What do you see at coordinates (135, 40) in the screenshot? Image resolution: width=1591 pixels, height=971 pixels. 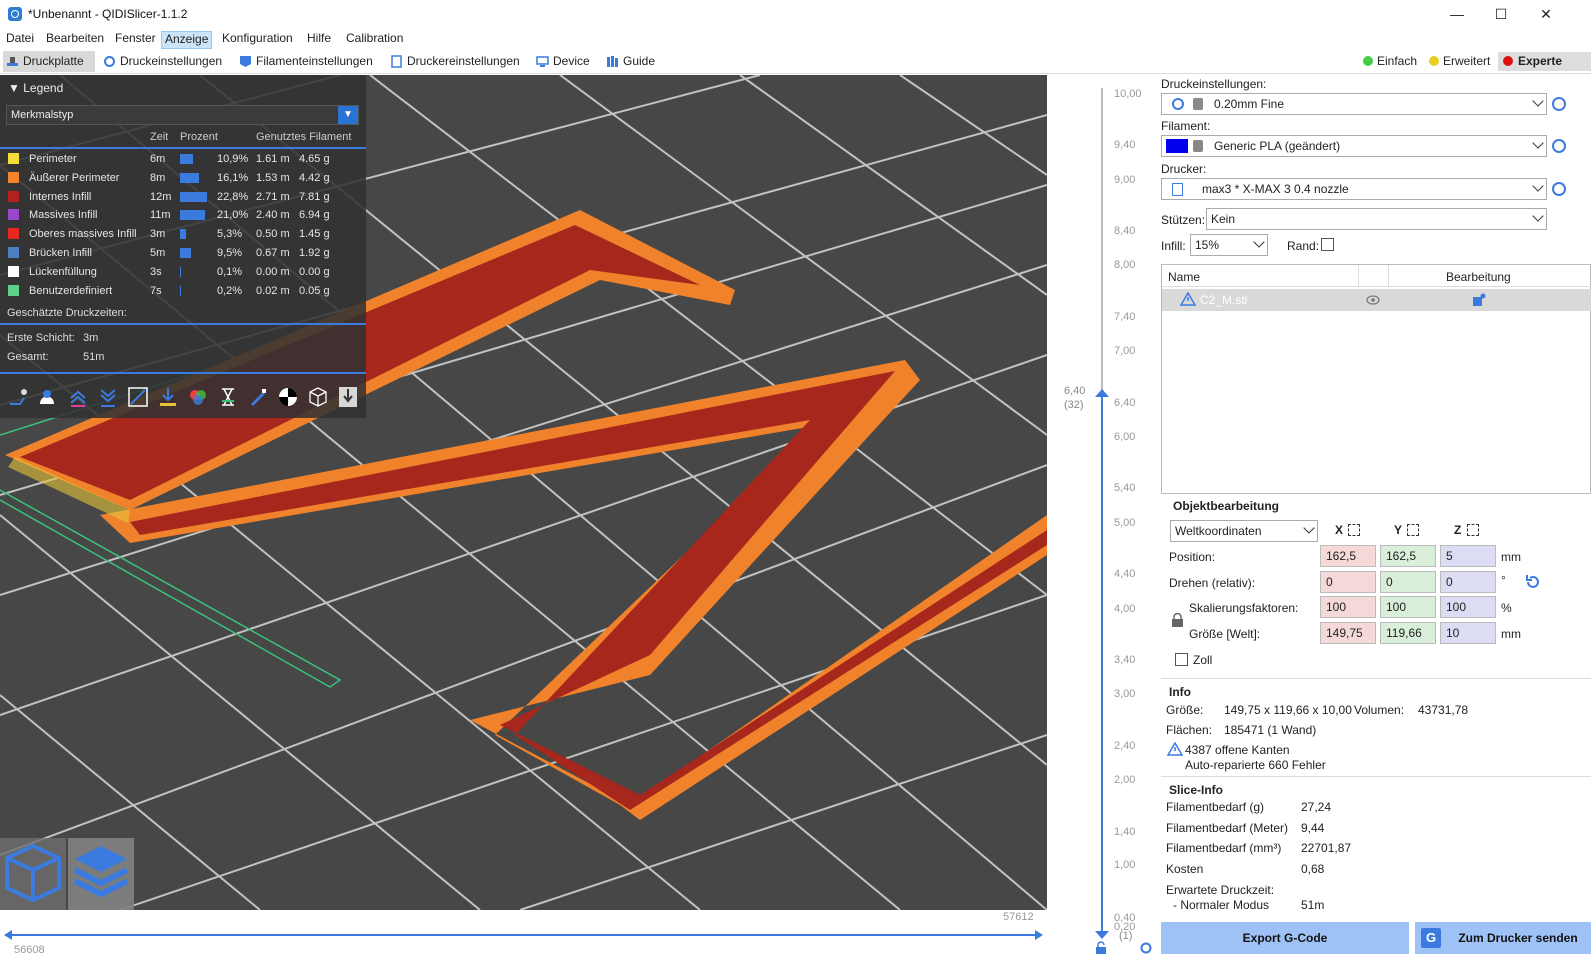 I see `menu-fenster: Fenster` at bounding box center [135, 40].